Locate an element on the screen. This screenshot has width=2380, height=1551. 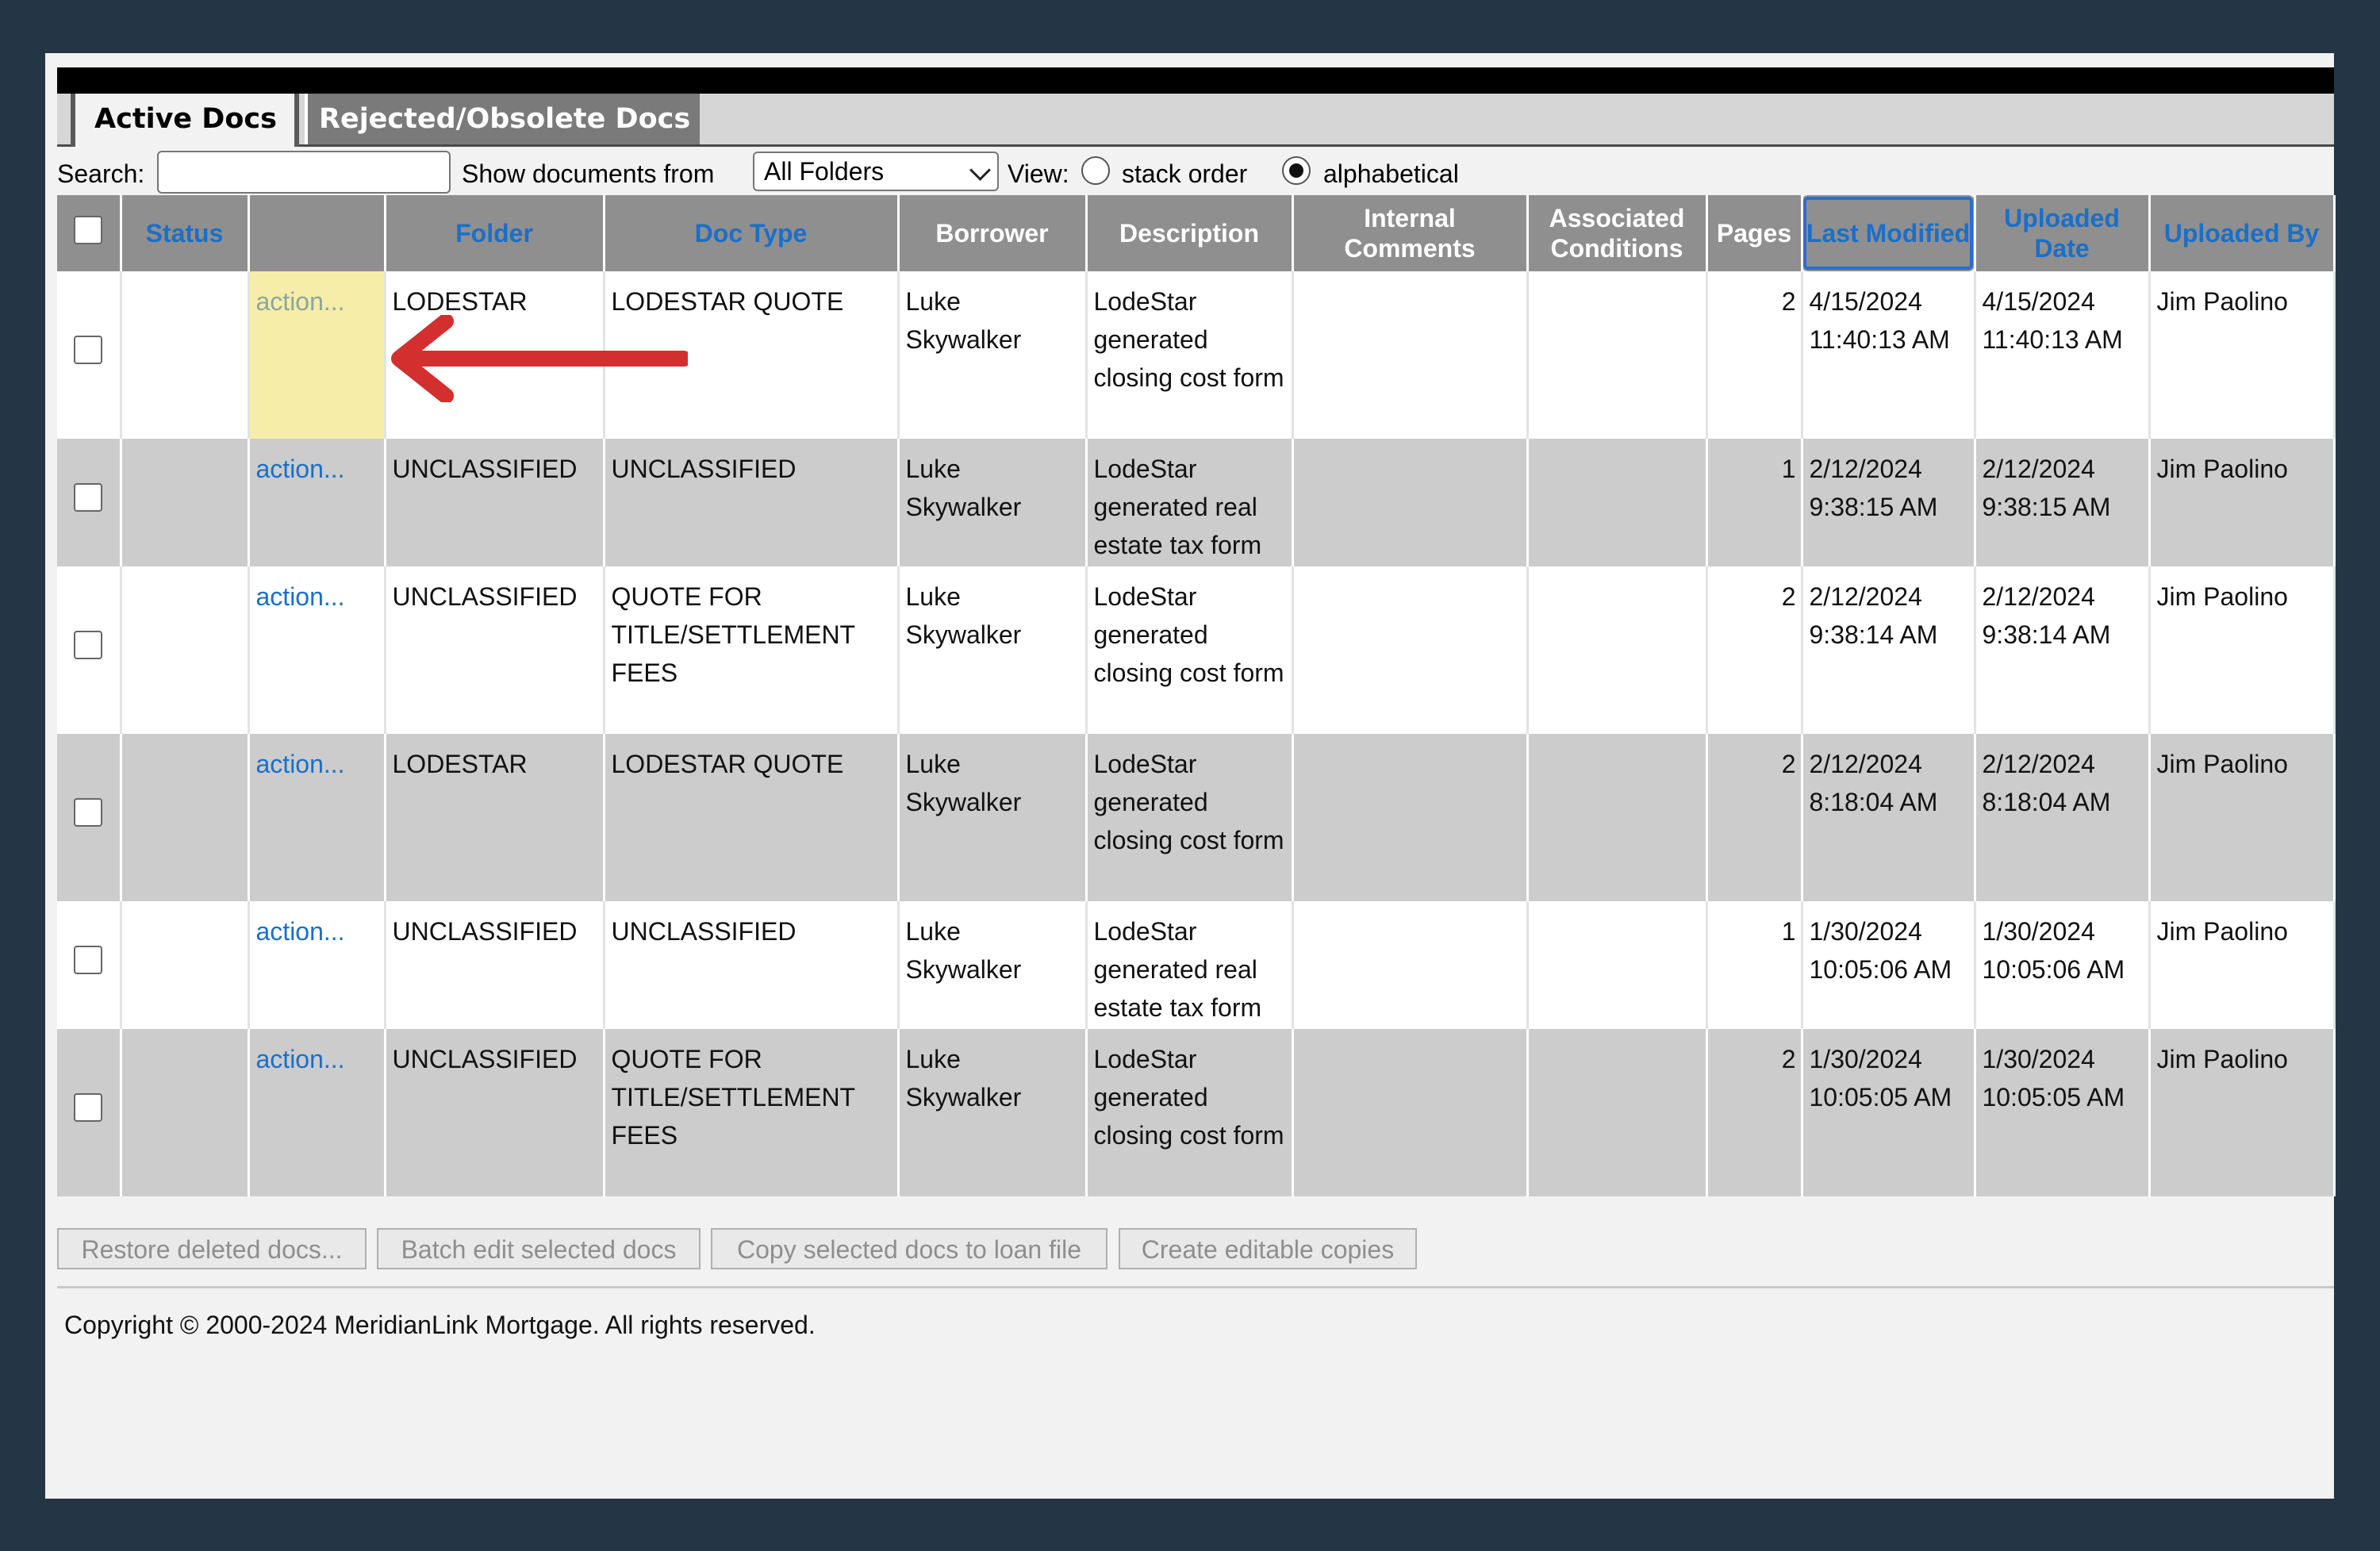
tab-active-docs: Active Docs is located at coordinates (185, 120).